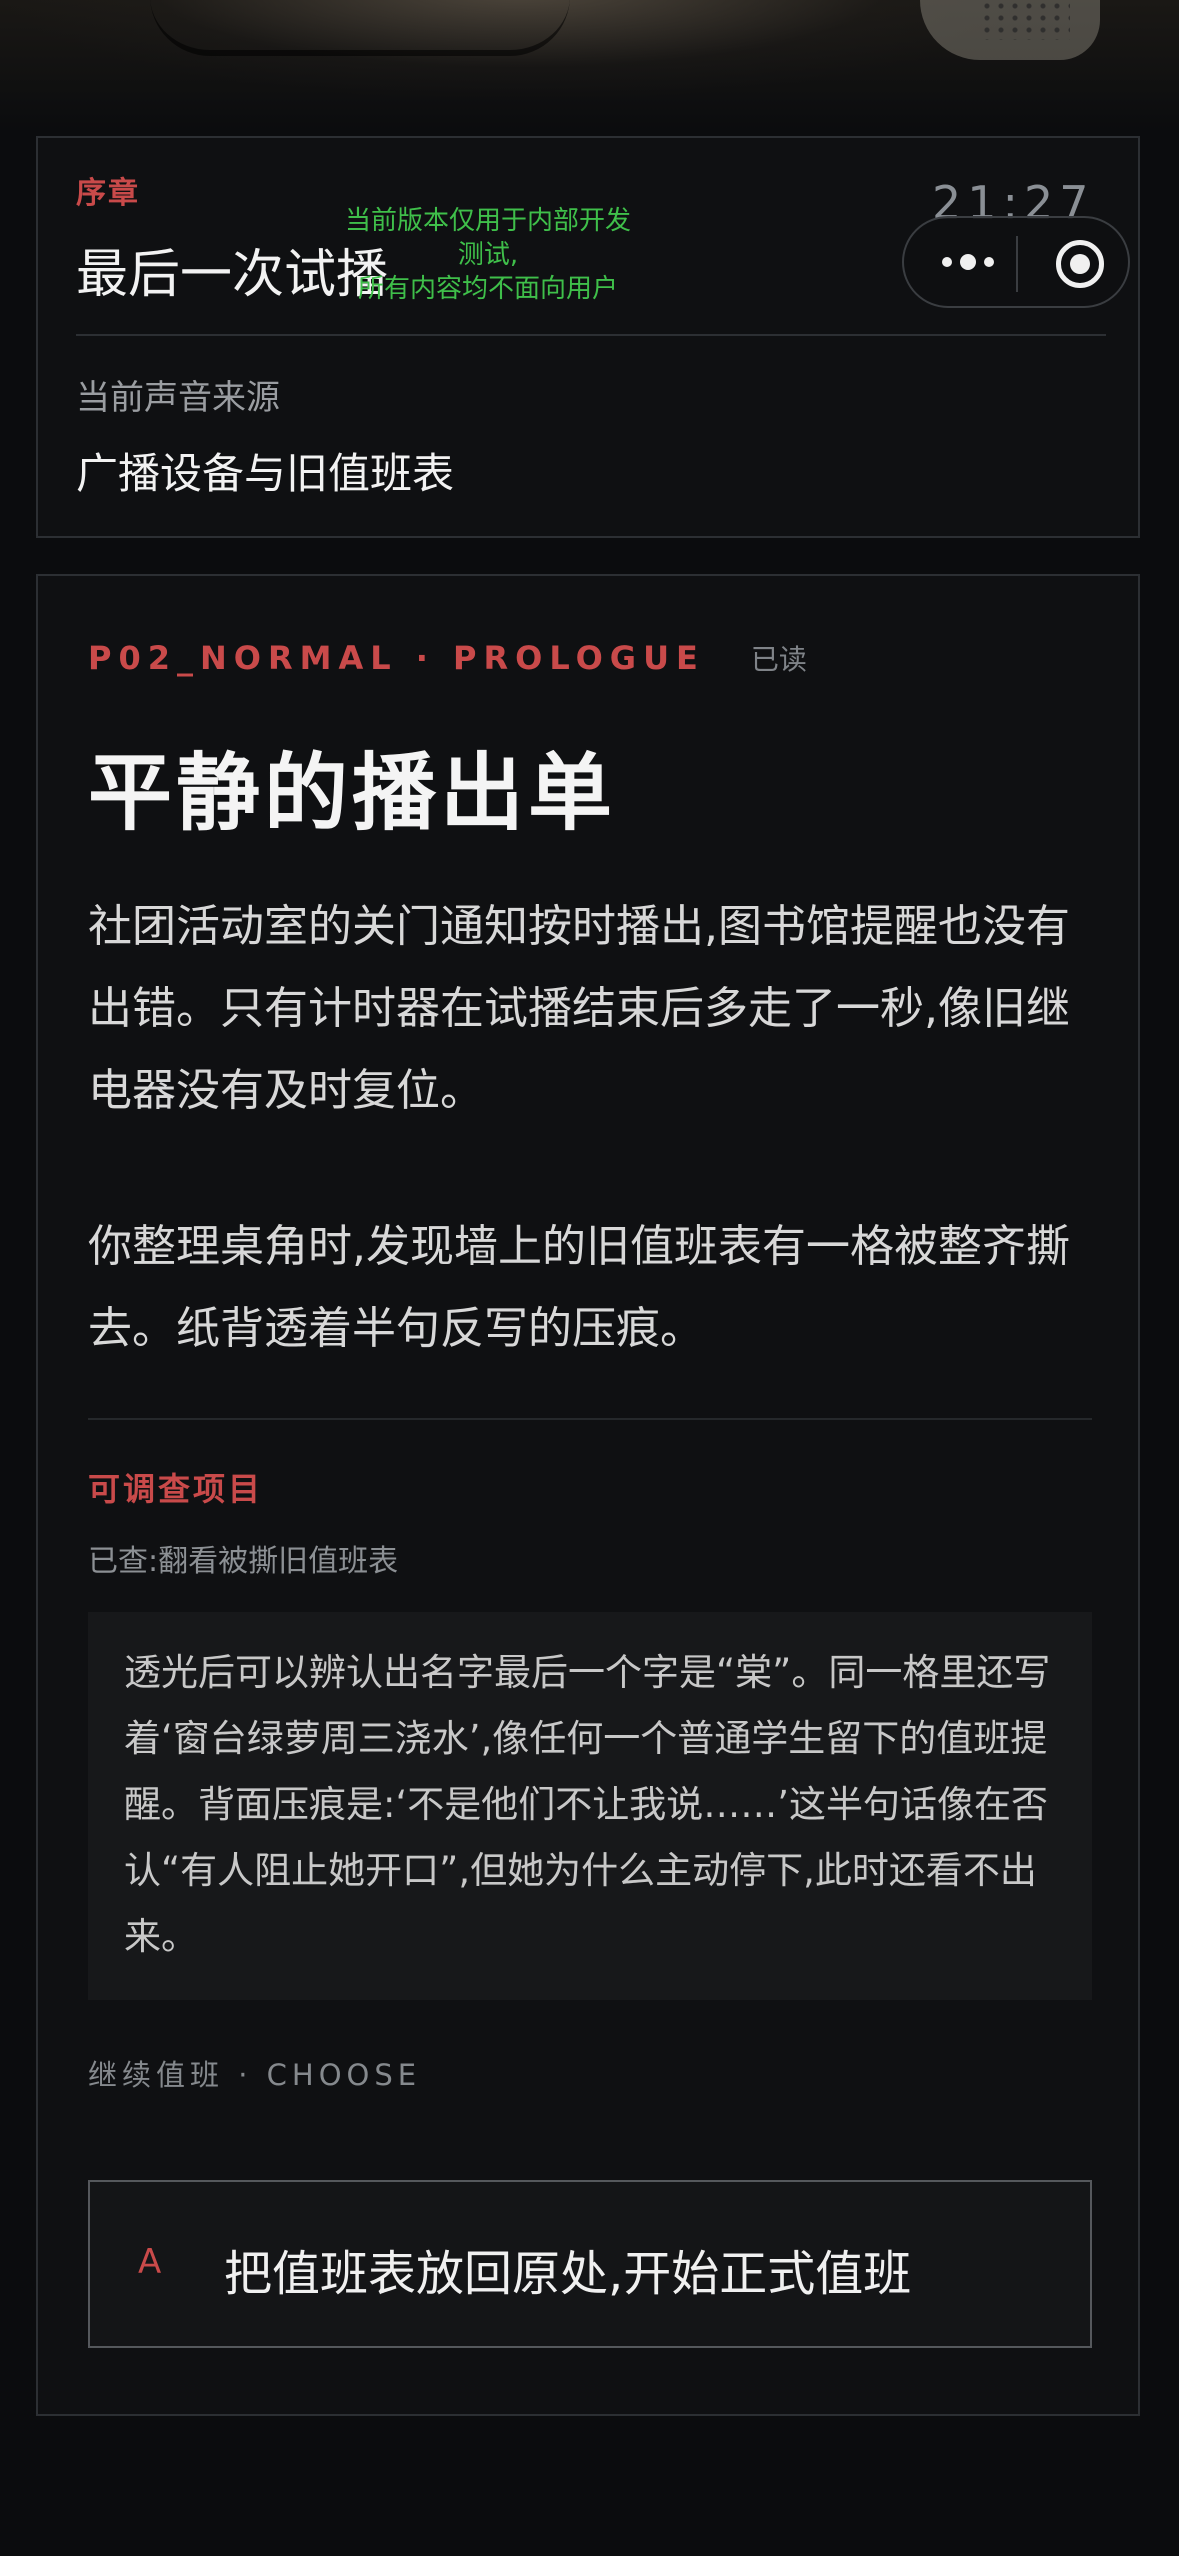  I want to click on story-title: 平静的播出单, so click(352, 793).